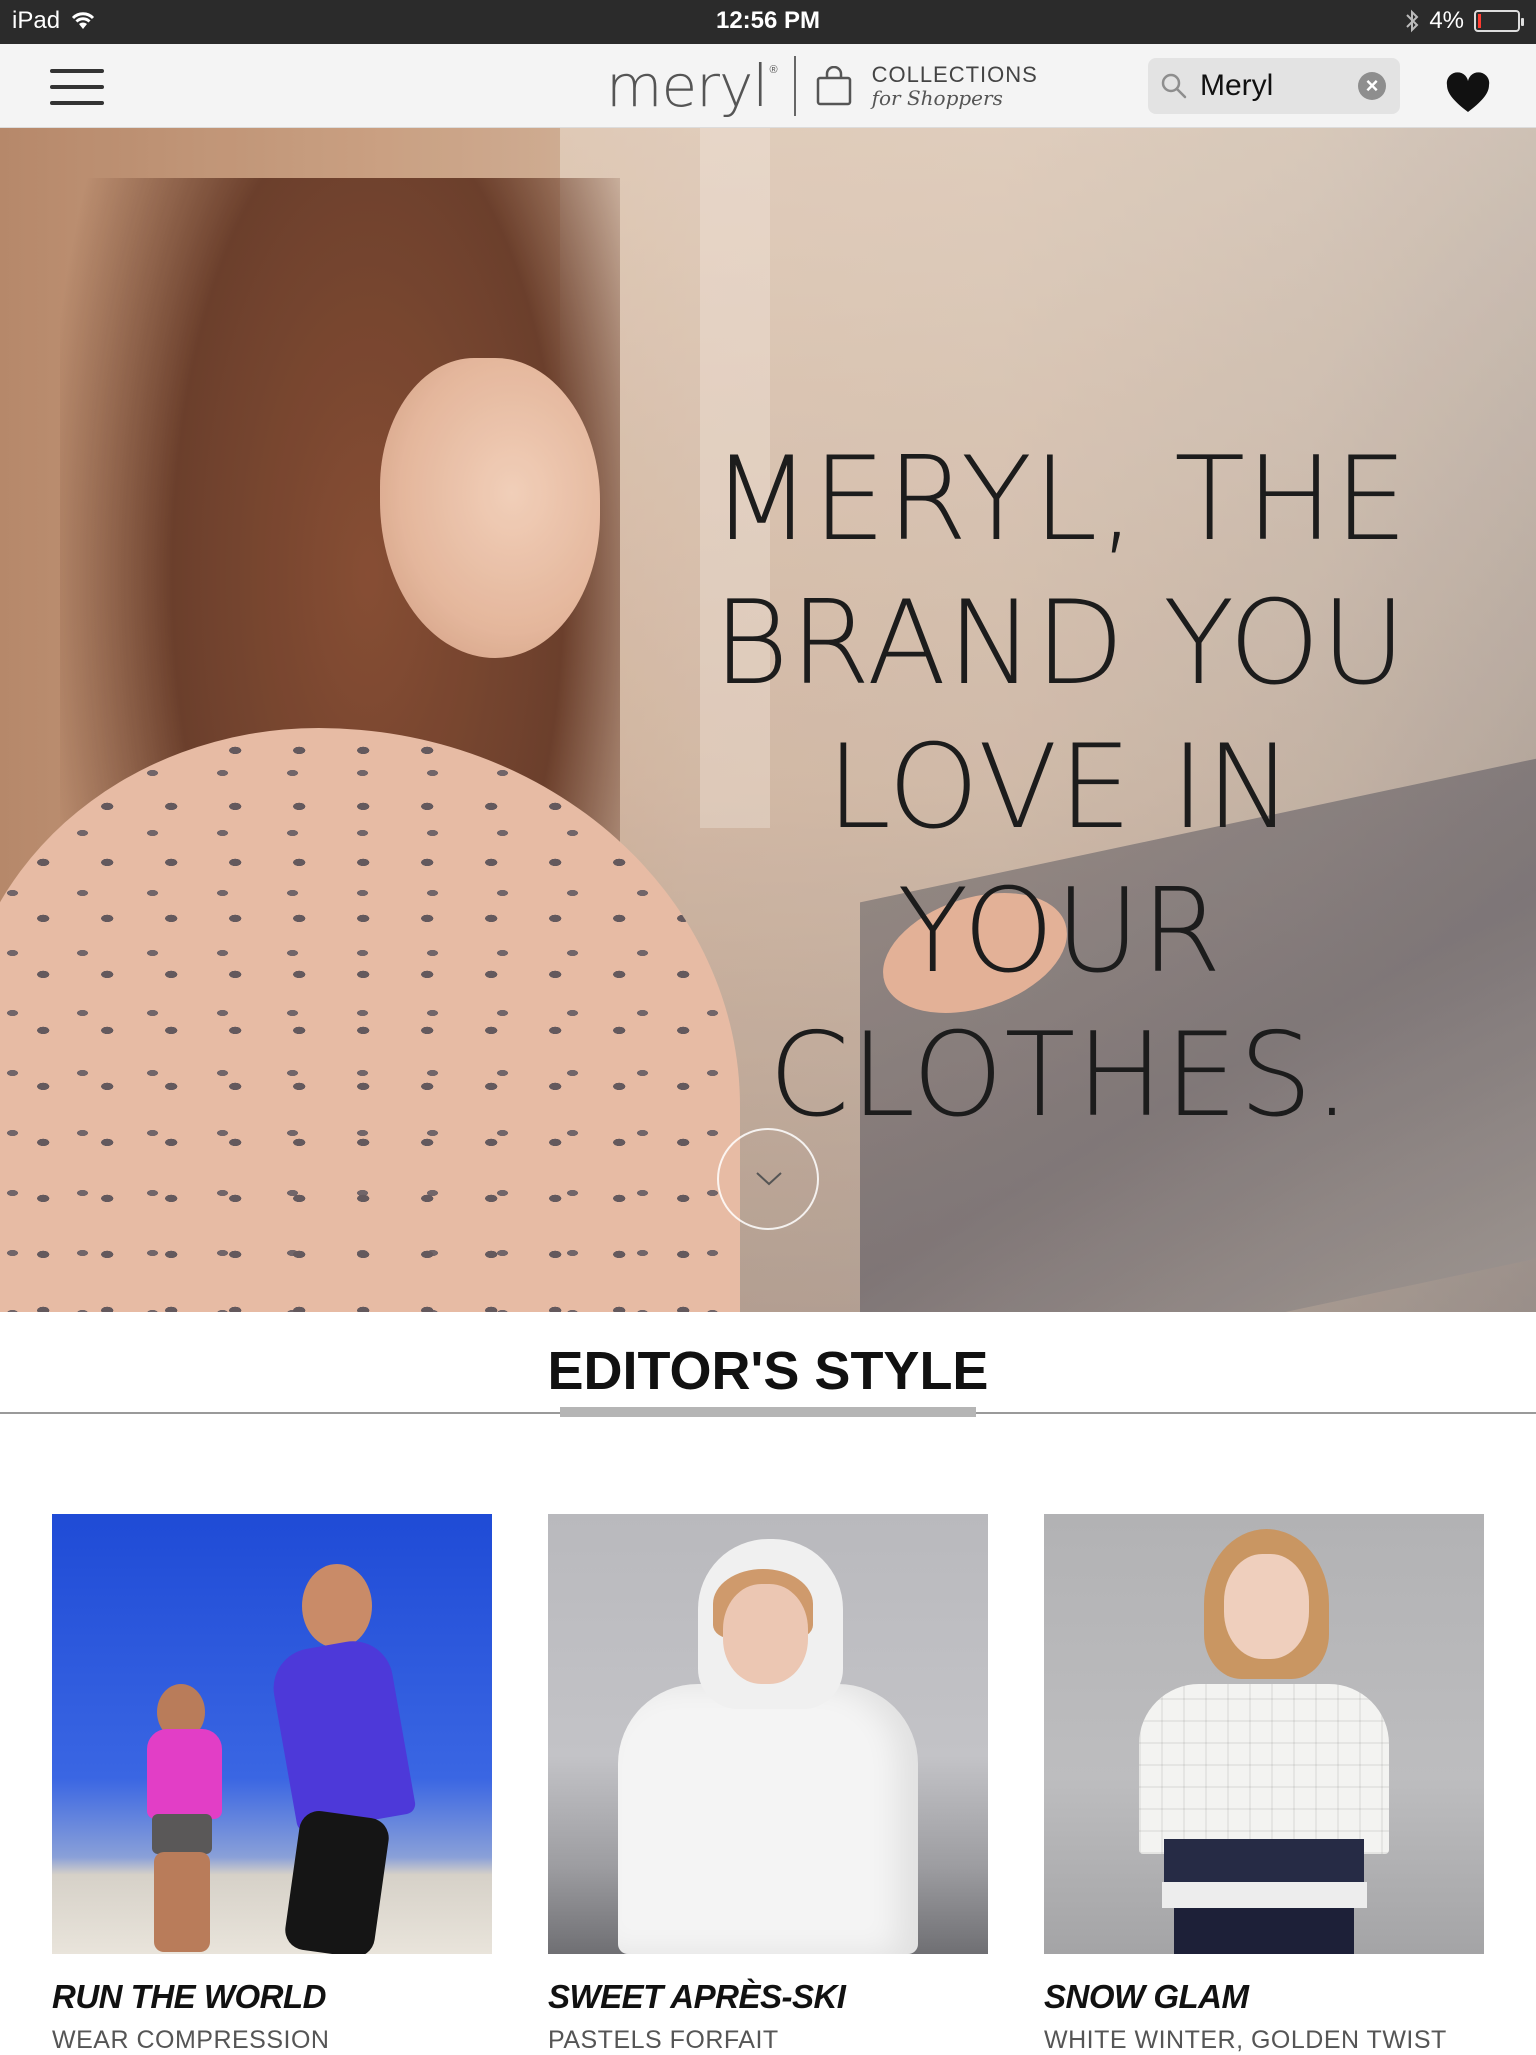  Describe the element at coordinates (1468, 93) in the screenshot. I see `heart-icon` at that location.